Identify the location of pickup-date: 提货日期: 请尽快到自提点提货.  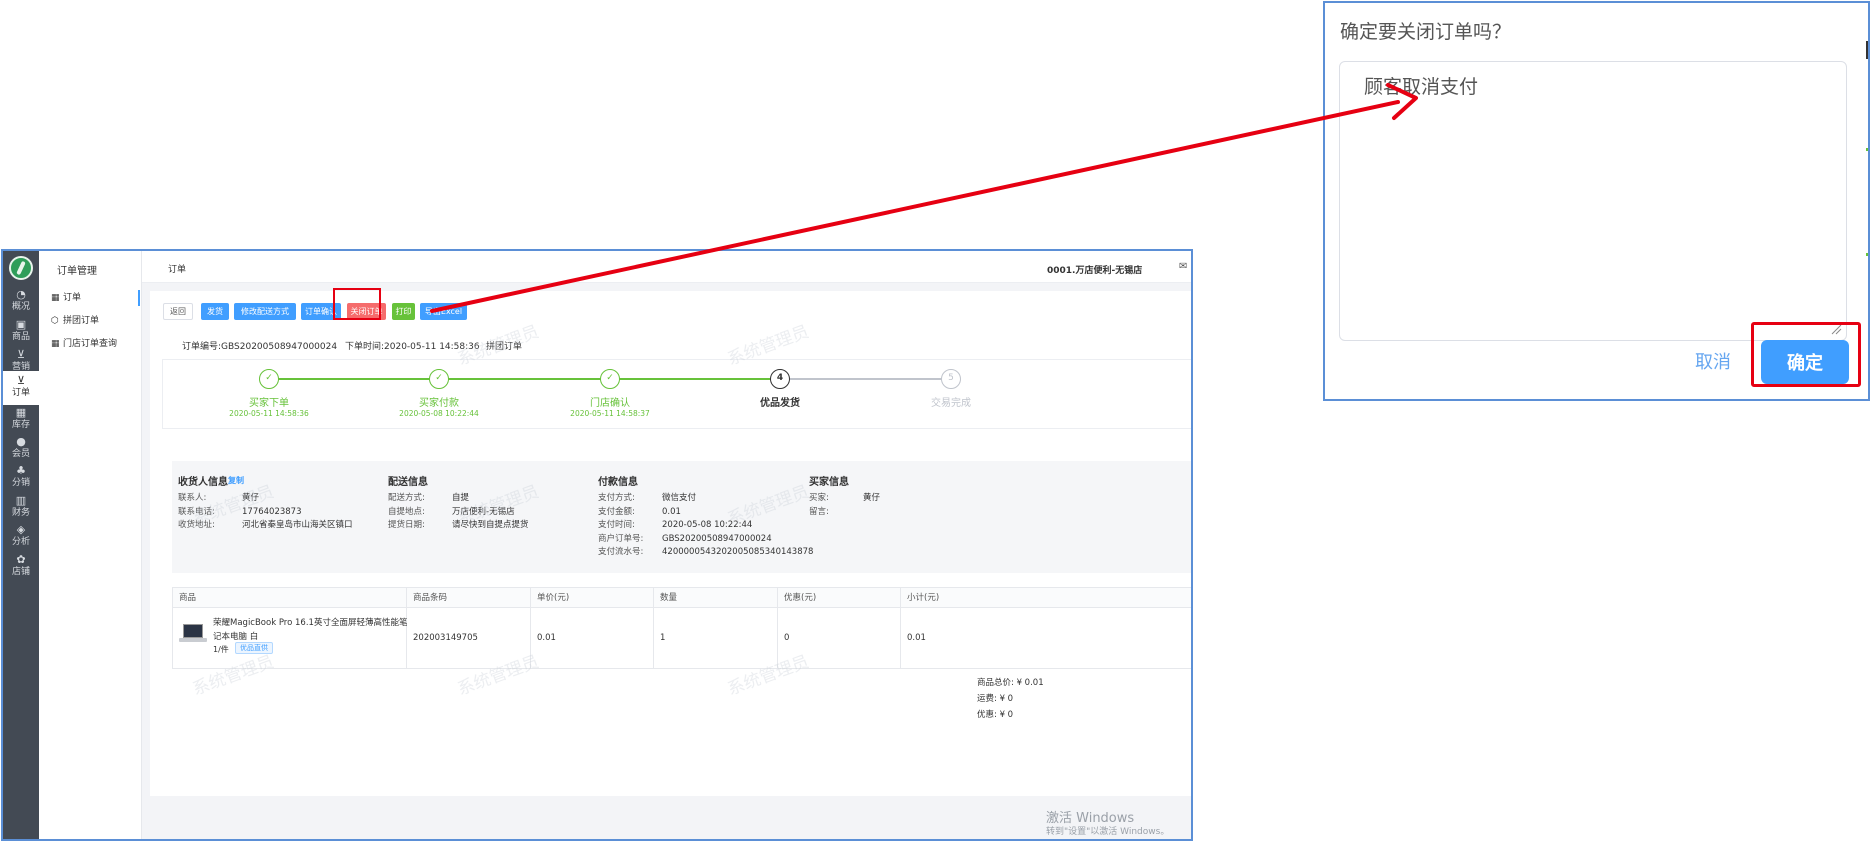
(458, 525).